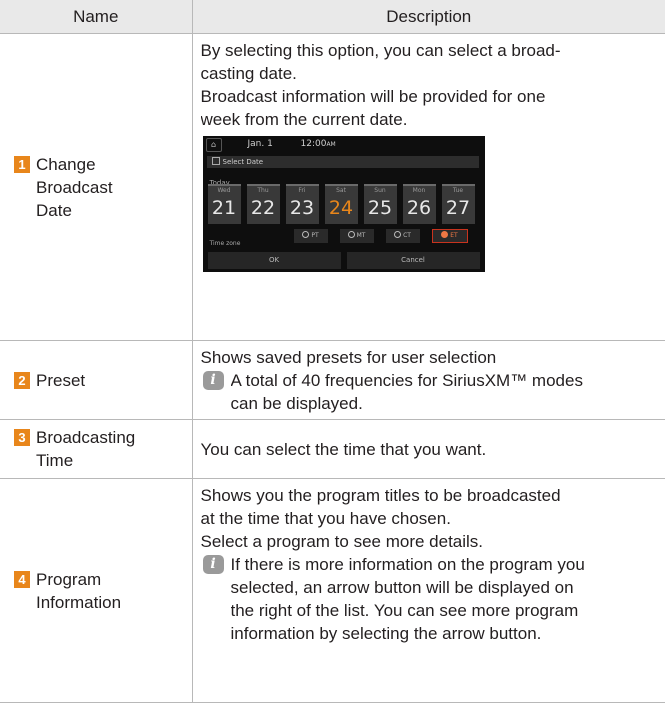 The height and width of the screenshot is (703, 665). I want to click on timezone-radio: CT, so click(403, 236).